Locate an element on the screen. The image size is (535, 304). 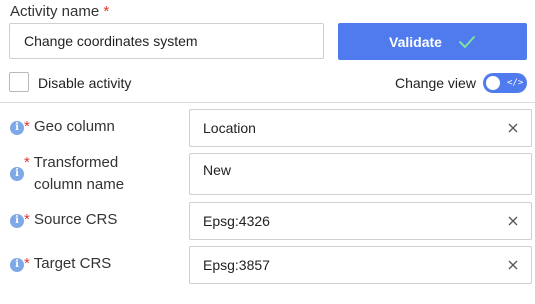
source-crs-label: * Source CRS is located at coordinates (71, 219).